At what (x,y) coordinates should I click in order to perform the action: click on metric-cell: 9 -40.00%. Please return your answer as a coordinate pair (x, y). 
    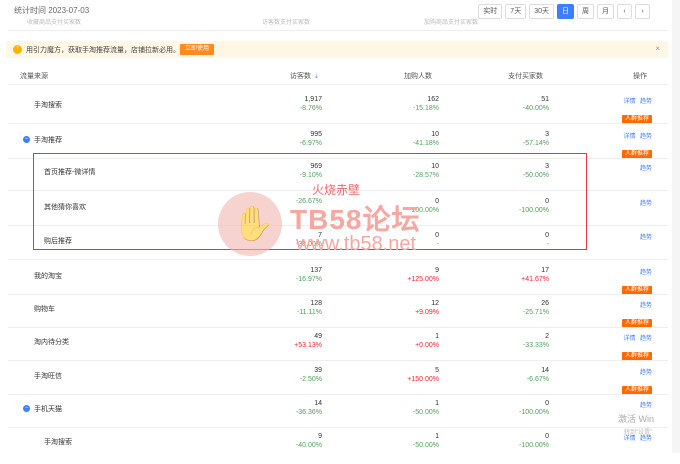
    Looking at the image, I should click on (282, 441).